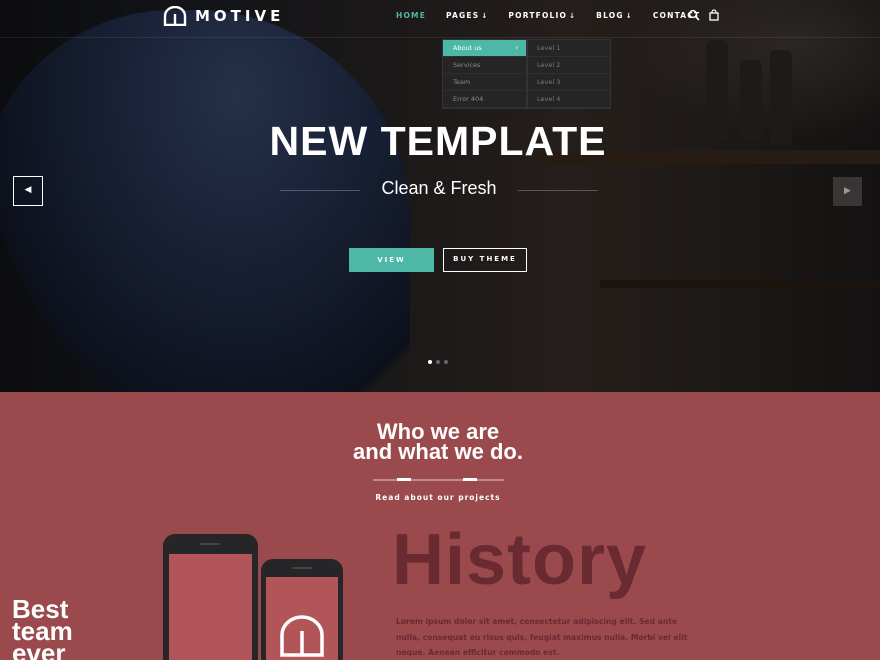 This screenshot has height=660, width=880. I want to click on brand-logo: MOTIVE, so click(223, 16).